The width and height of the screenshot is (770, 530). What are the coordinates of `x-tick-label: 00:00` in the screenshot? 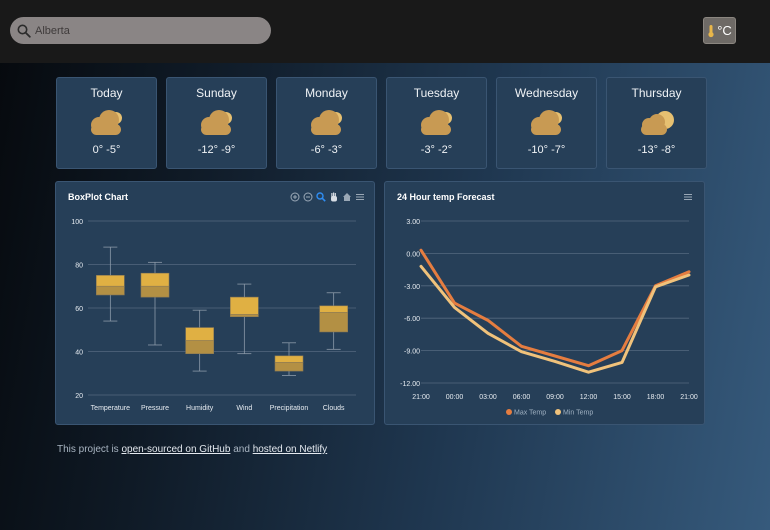 It's located at (455, 397).